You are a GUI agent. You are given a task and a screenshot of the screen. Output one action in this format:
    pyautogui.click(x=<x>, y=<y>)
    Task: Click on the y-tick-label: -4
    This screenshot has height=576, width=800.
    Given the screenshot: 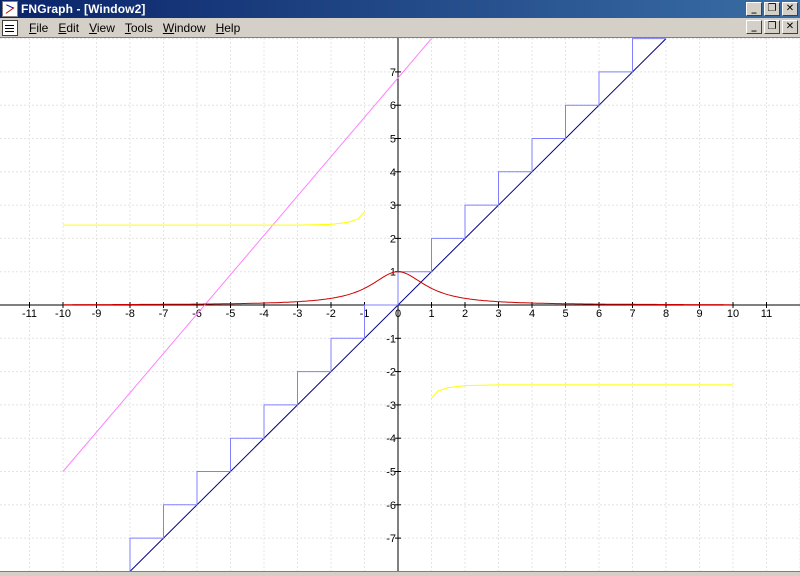 What is the action you would take?
    pyautogui.click(x=391, y=439)
    